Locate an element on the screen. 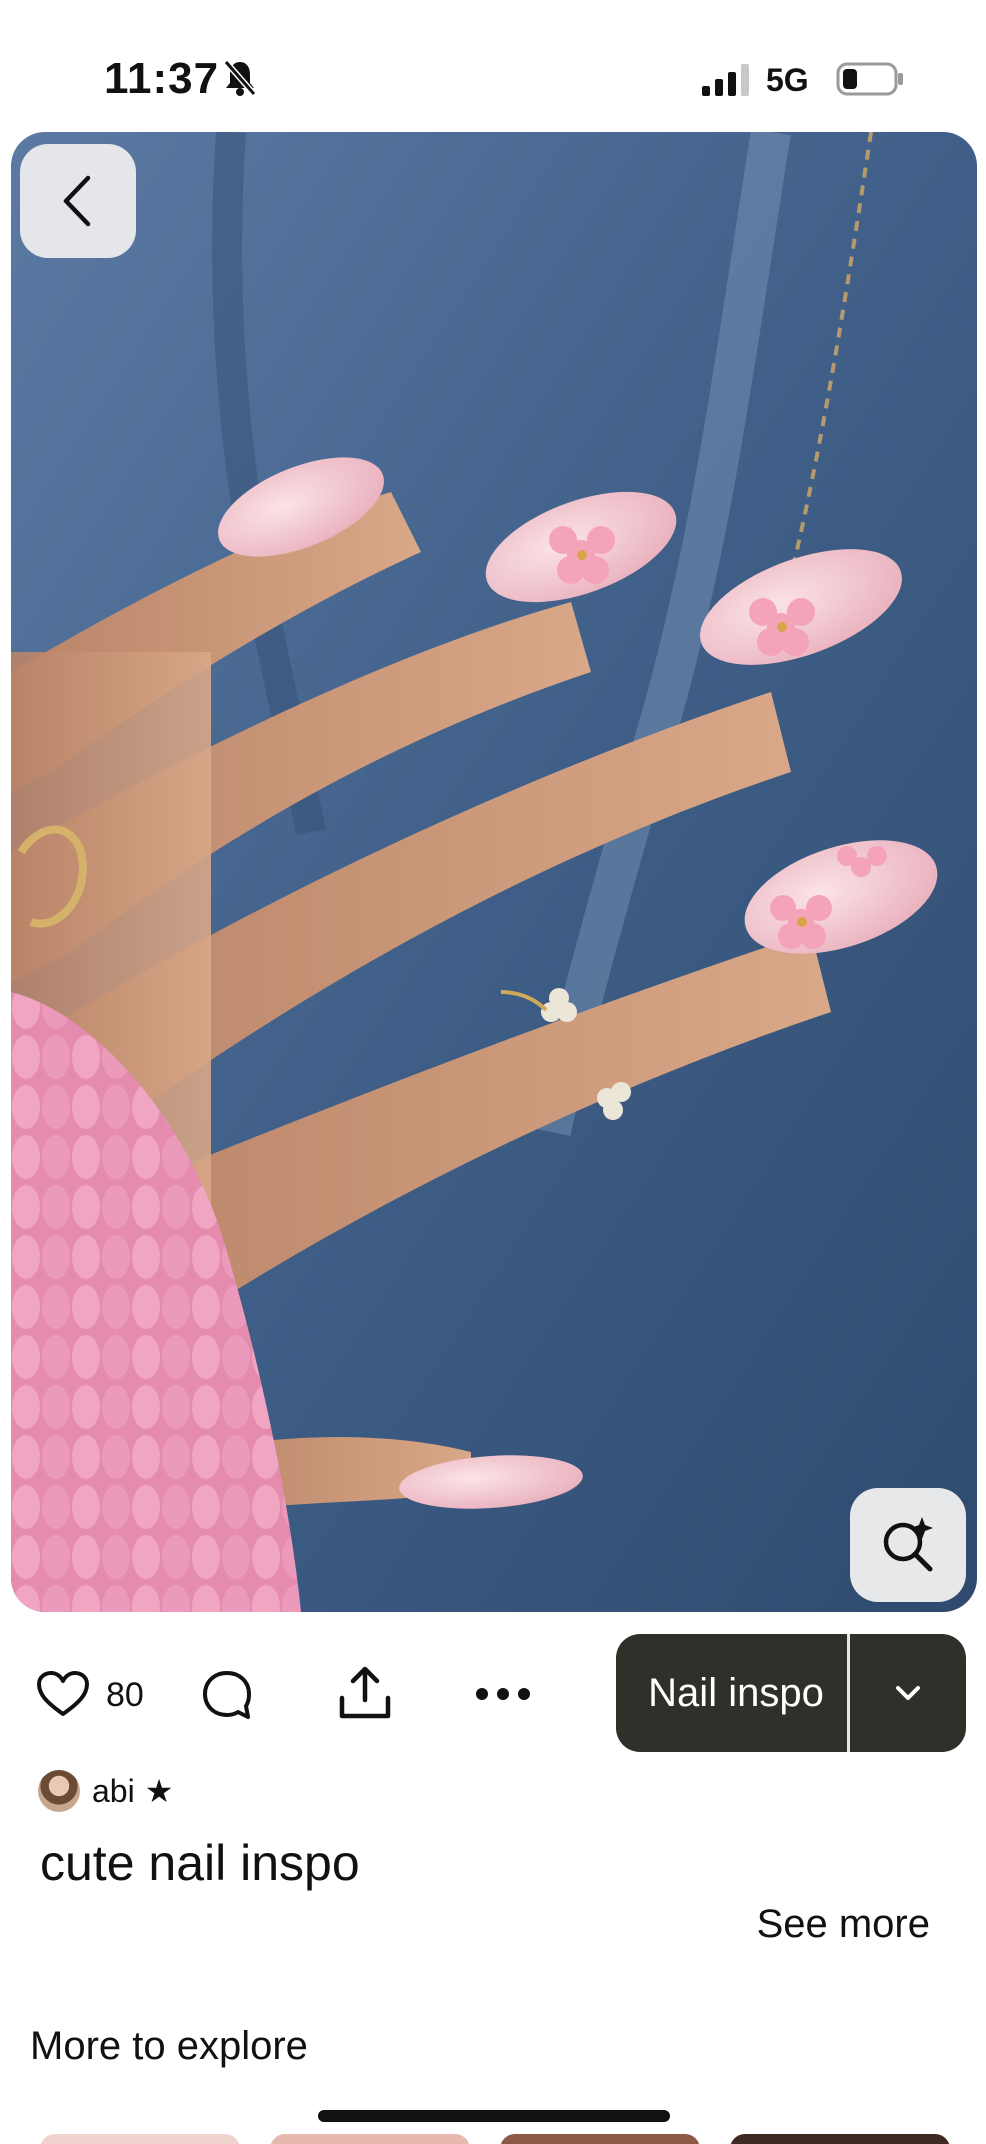  back-button is located at coordinates (78, 201).